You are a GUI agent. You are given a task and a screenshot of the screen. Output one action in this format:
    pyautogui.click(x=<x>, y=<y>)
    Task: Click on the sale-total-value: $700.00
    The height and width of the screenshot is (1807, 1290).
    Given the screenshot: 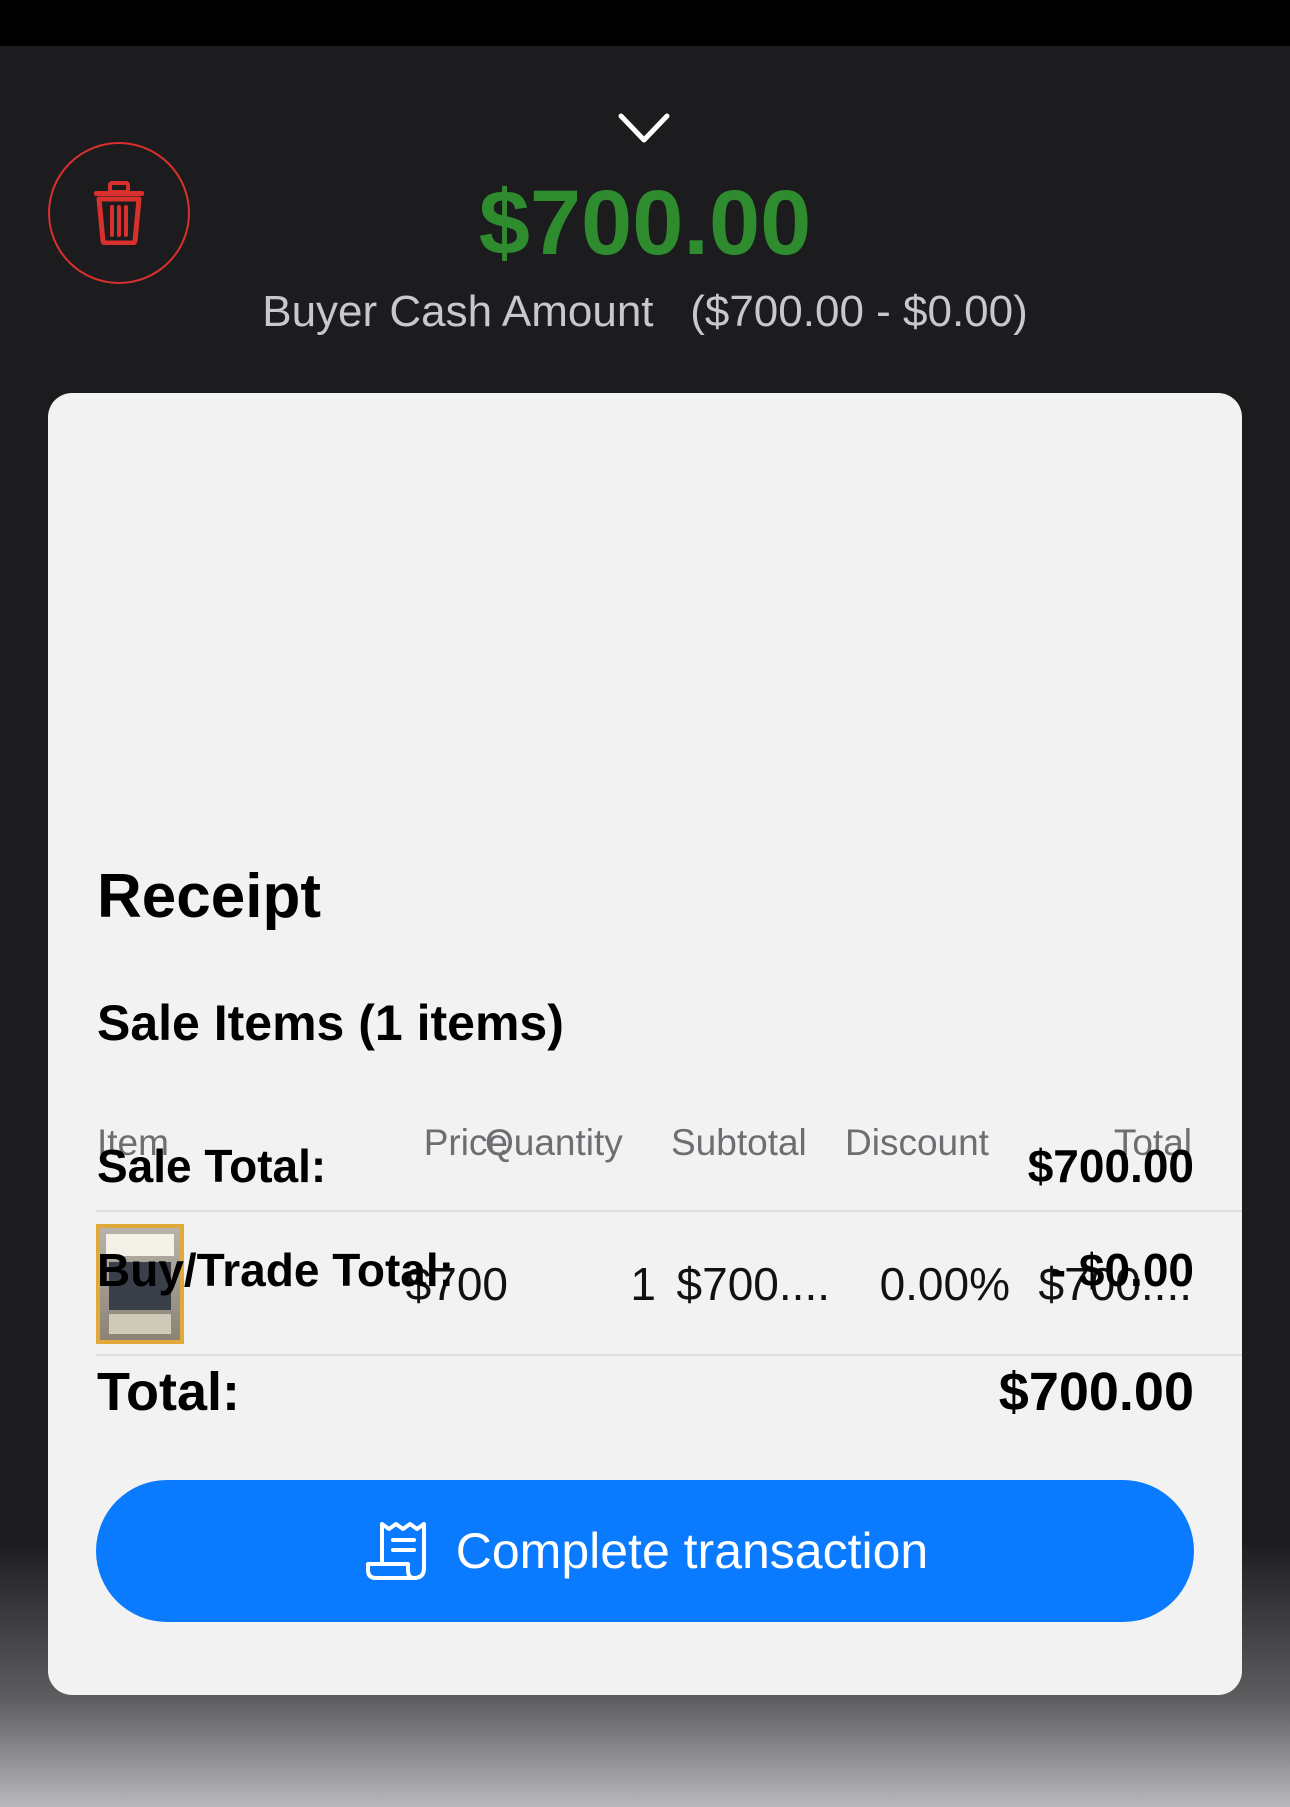 What is the action you would take?
    pyautogui.click(x=1110, y=1166)
    